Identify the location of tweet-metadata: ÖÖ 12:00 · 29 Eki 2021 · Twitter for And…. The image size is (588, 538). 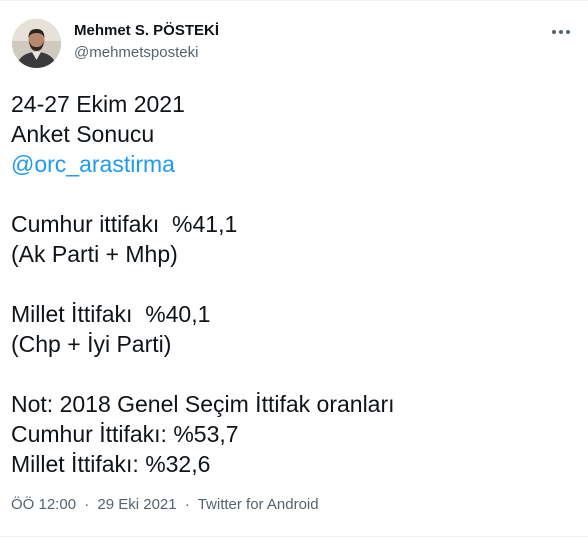
(165, 505).